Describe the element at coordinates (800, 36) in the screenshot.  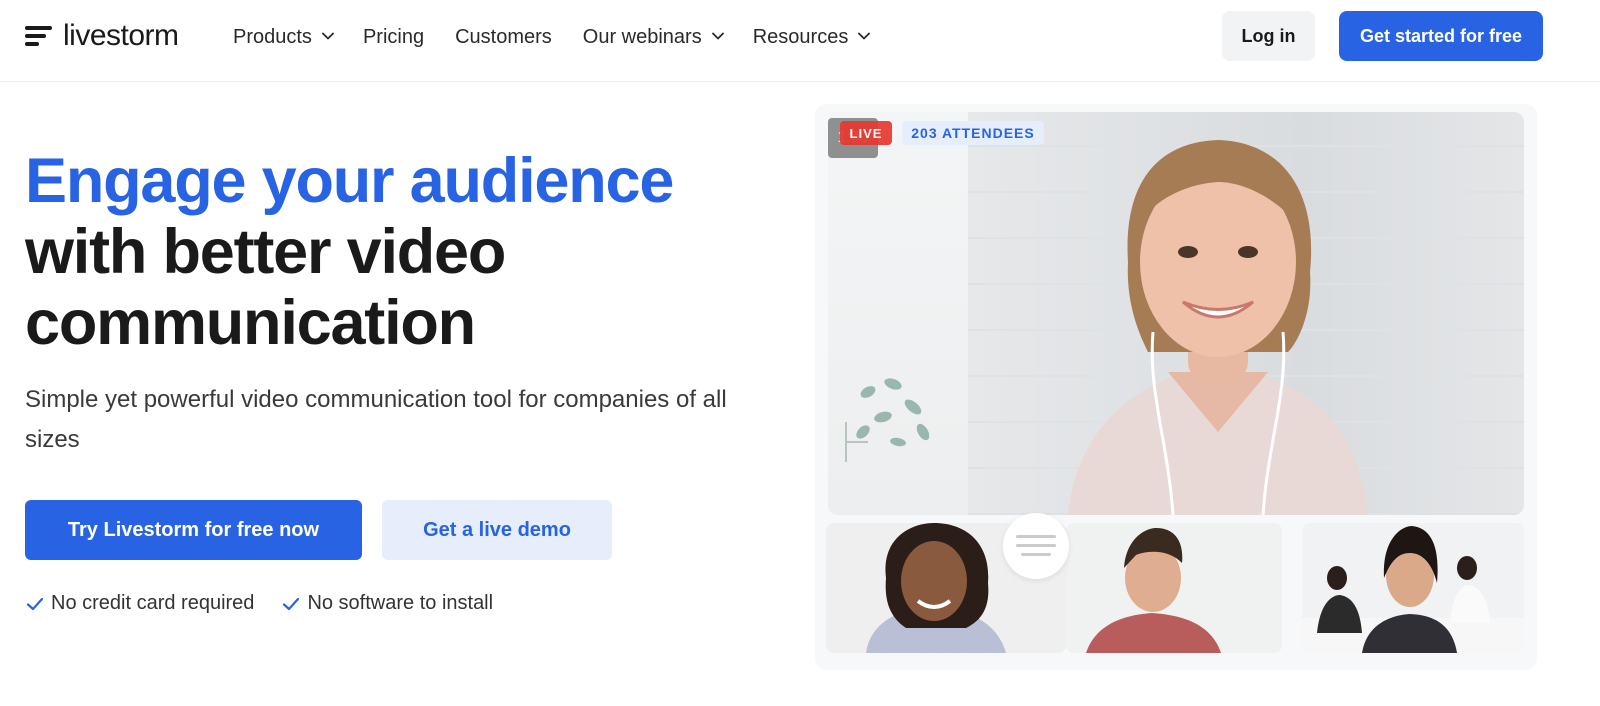
I see `nav-item-label: Resources` at that location.